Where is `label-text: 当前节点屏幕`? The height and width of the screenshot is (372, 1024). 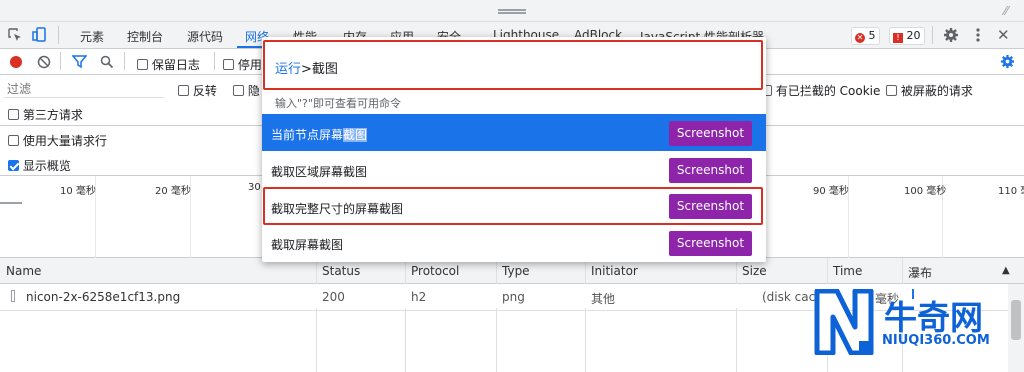
label-text: 当前节点屏幕 is located at coordinates (307, 135).